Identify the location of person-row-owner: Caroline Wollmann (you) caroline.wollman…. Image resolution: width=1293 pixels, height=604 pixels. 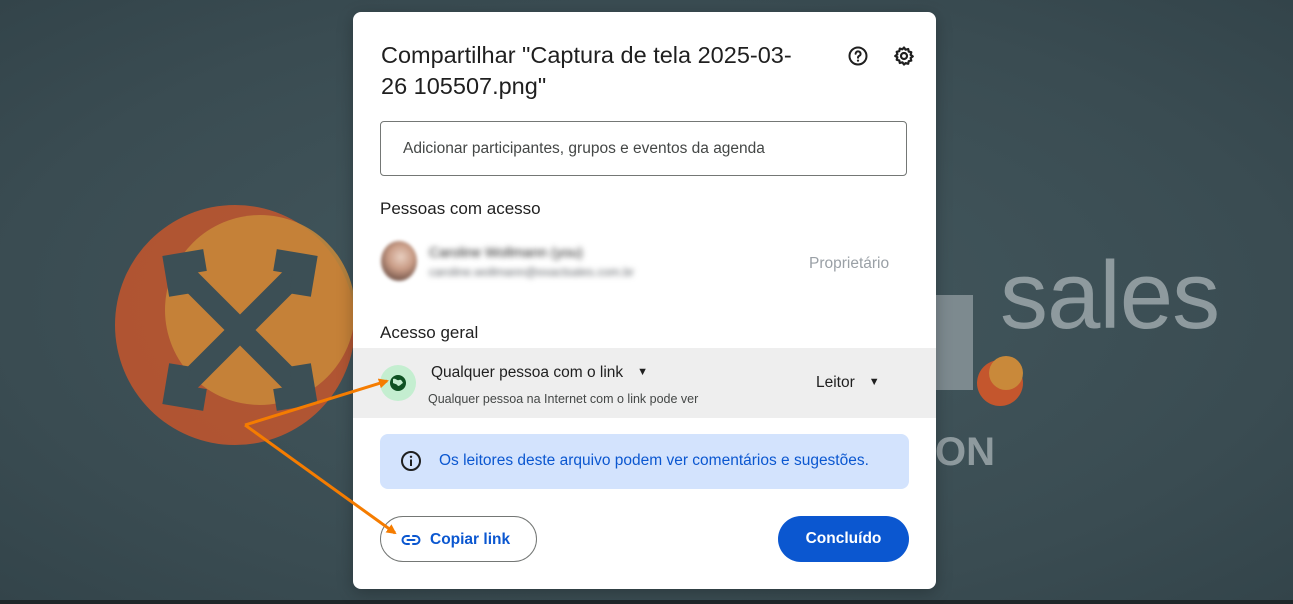
(644, 263).